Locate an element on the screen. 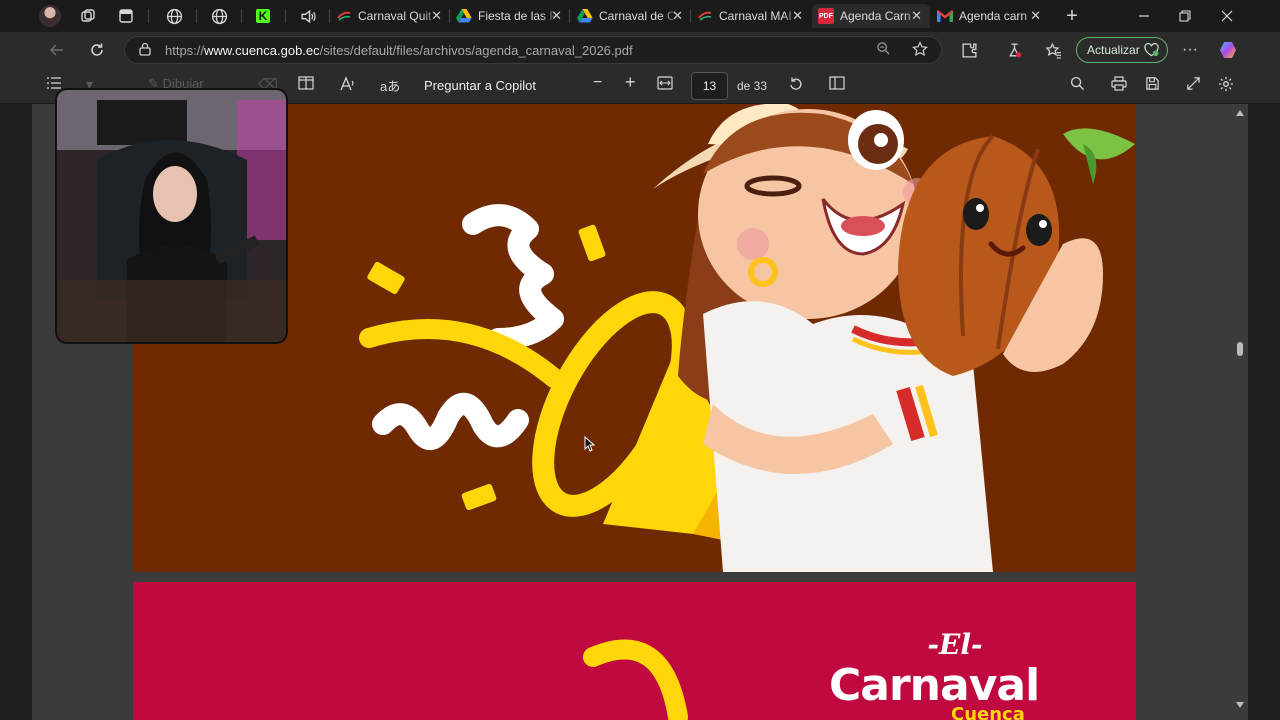 The image size is (1280, 720). two-page-view-icon is located at coordinates (837, 84).